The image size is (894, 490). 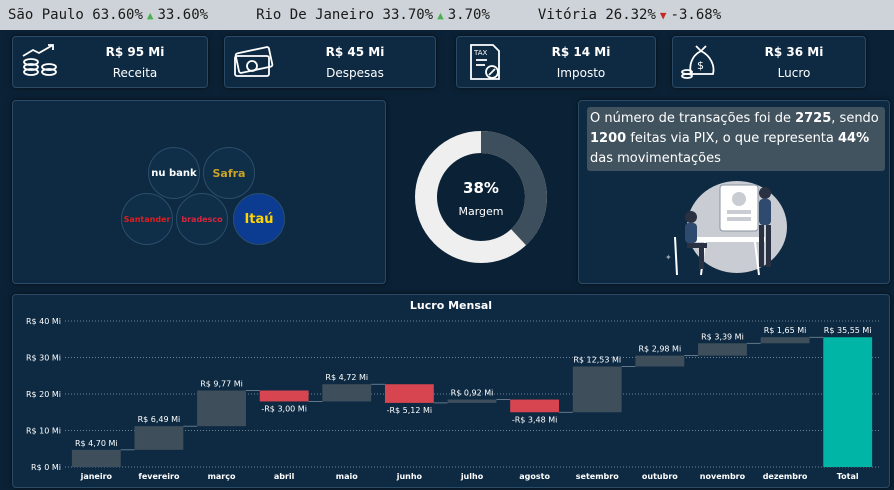 I want to click on data-label: R$ 2,98 Mi, so click(x=660, y=349).